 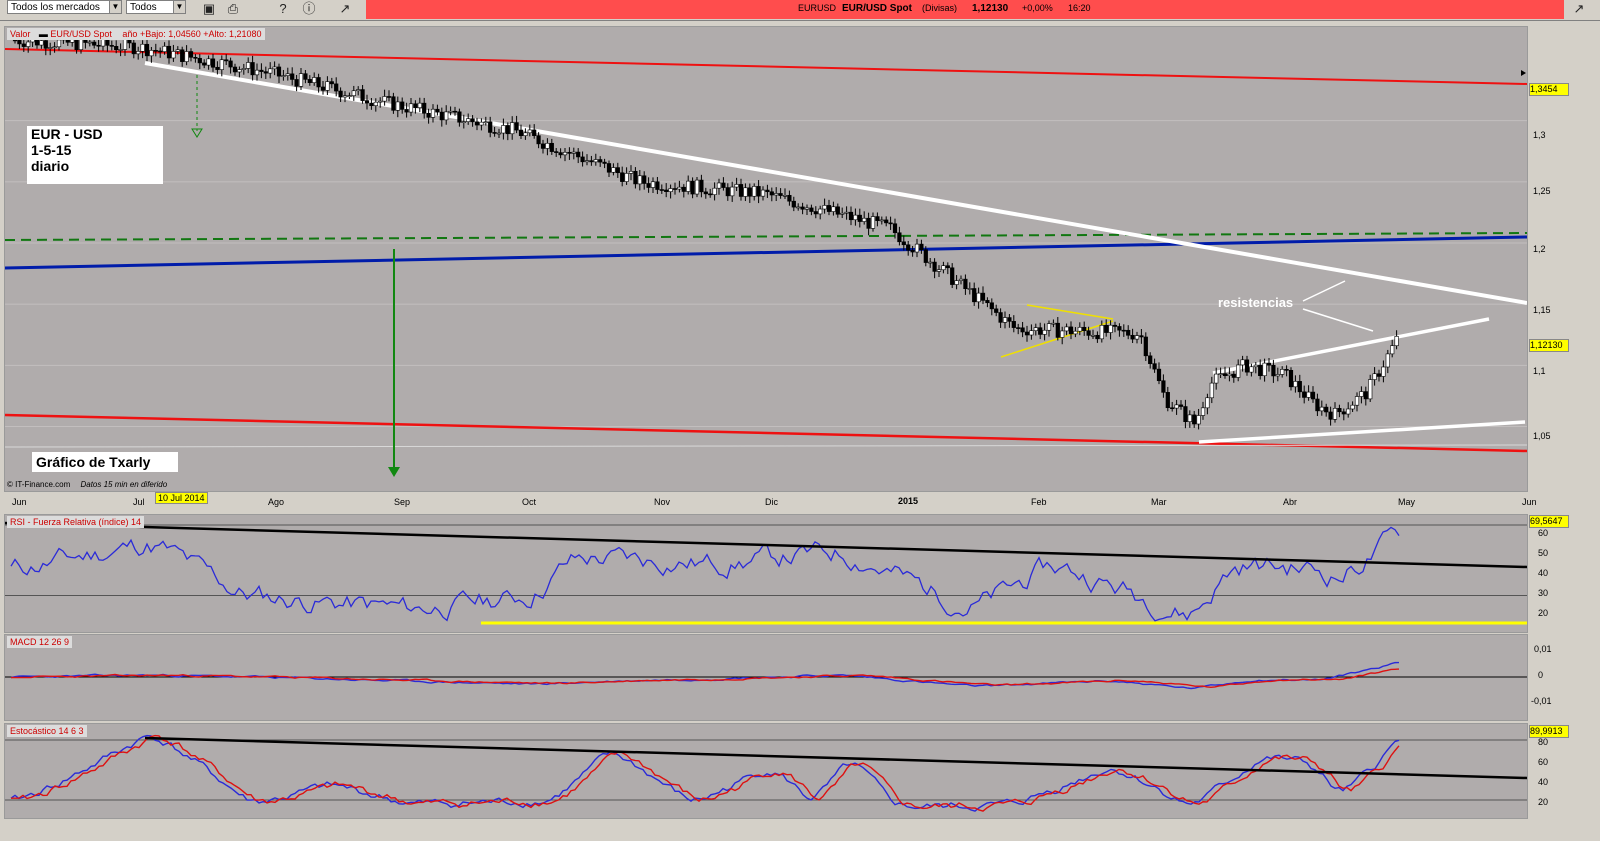 What do you see at coordinates (1543, 573) in the screenshot?
I see `y-tick: 40` at bounding box center [1543, 573].